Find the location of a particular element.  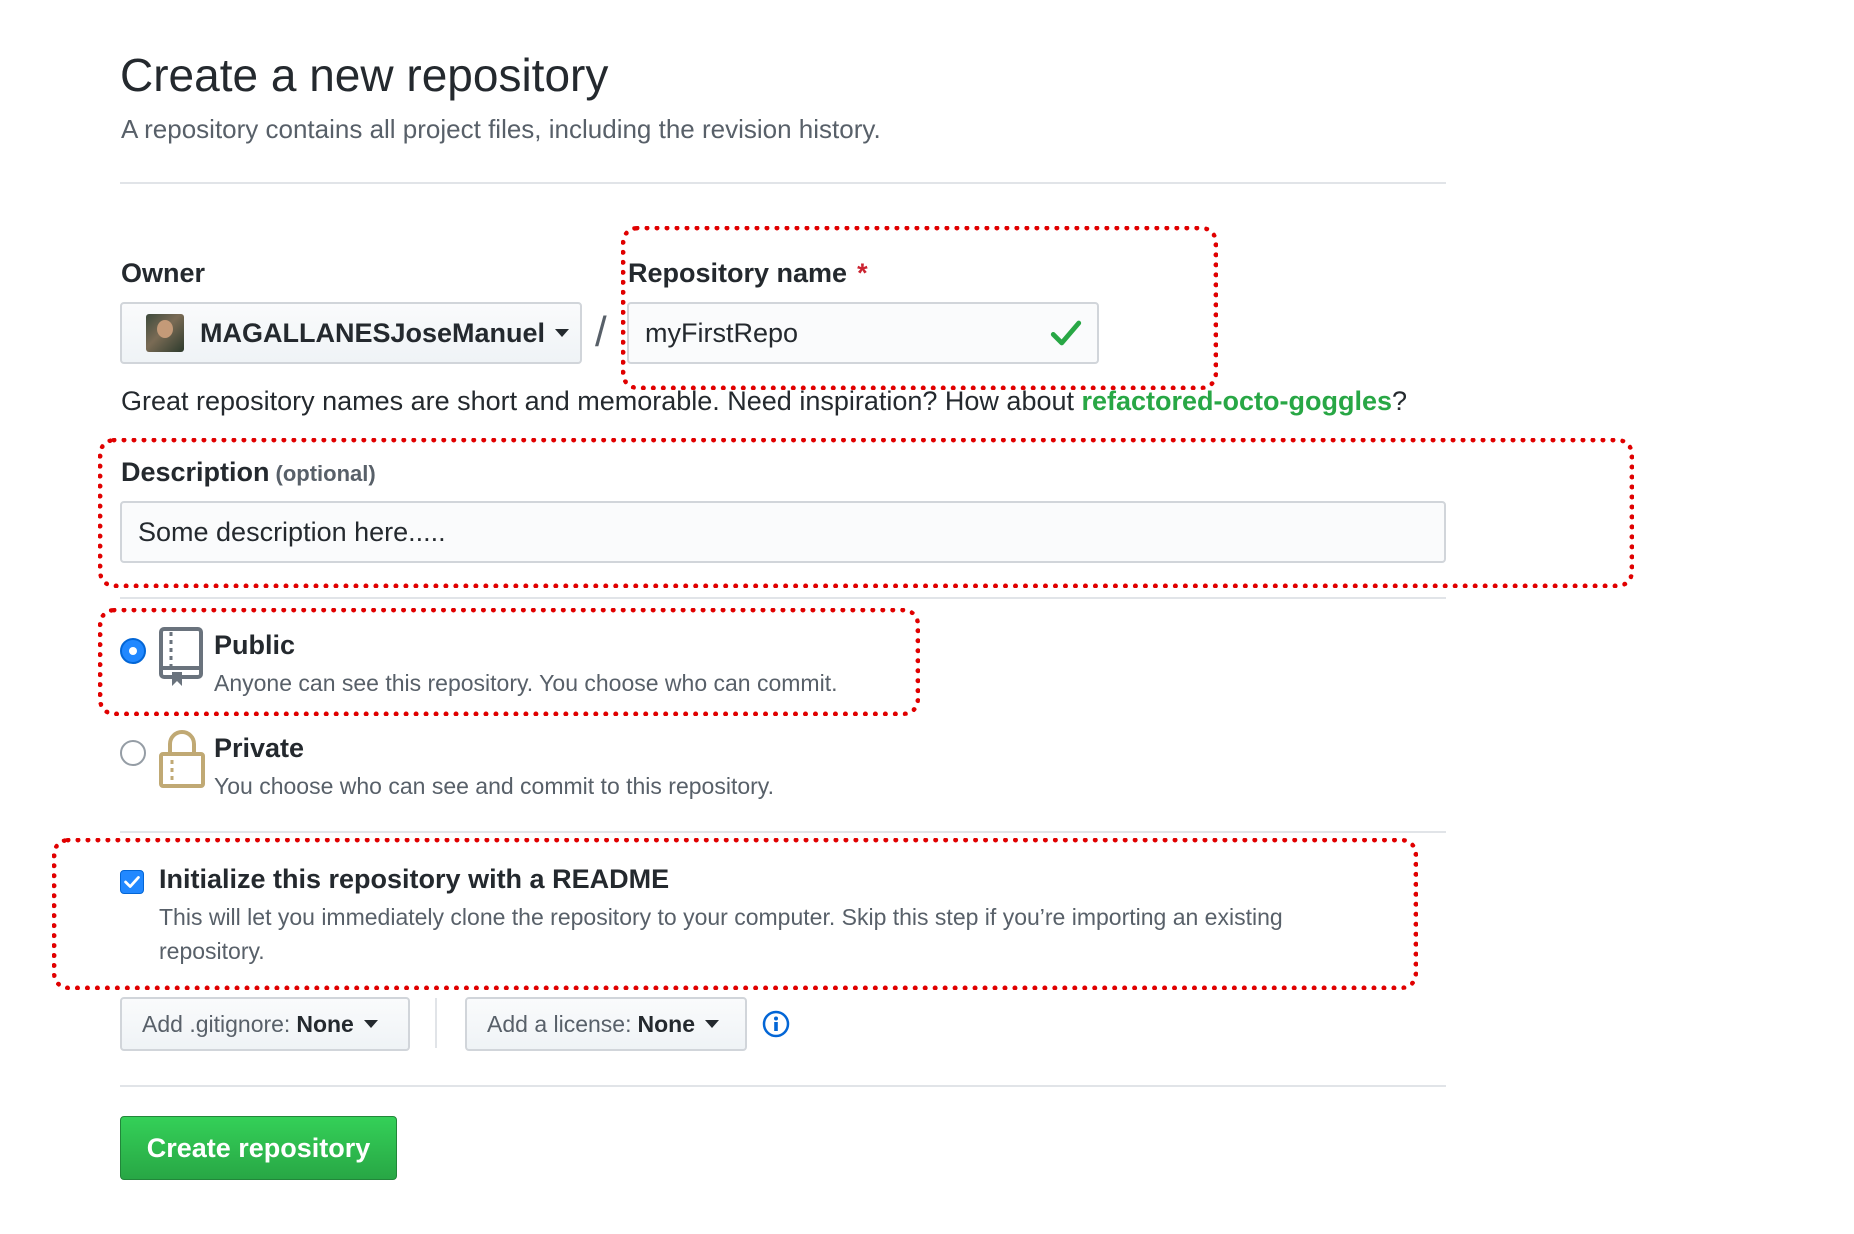

annotation-public is located at coordinates (509, 662).